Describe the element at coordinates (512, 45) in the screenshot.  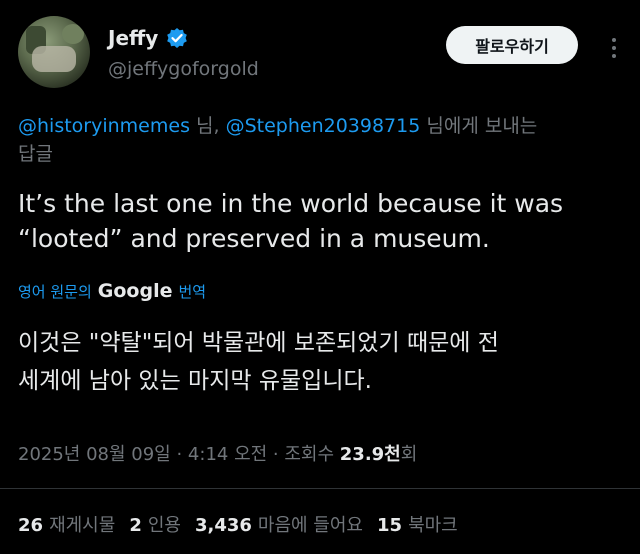
I see `follow-button: 팔로우하기` at that location.